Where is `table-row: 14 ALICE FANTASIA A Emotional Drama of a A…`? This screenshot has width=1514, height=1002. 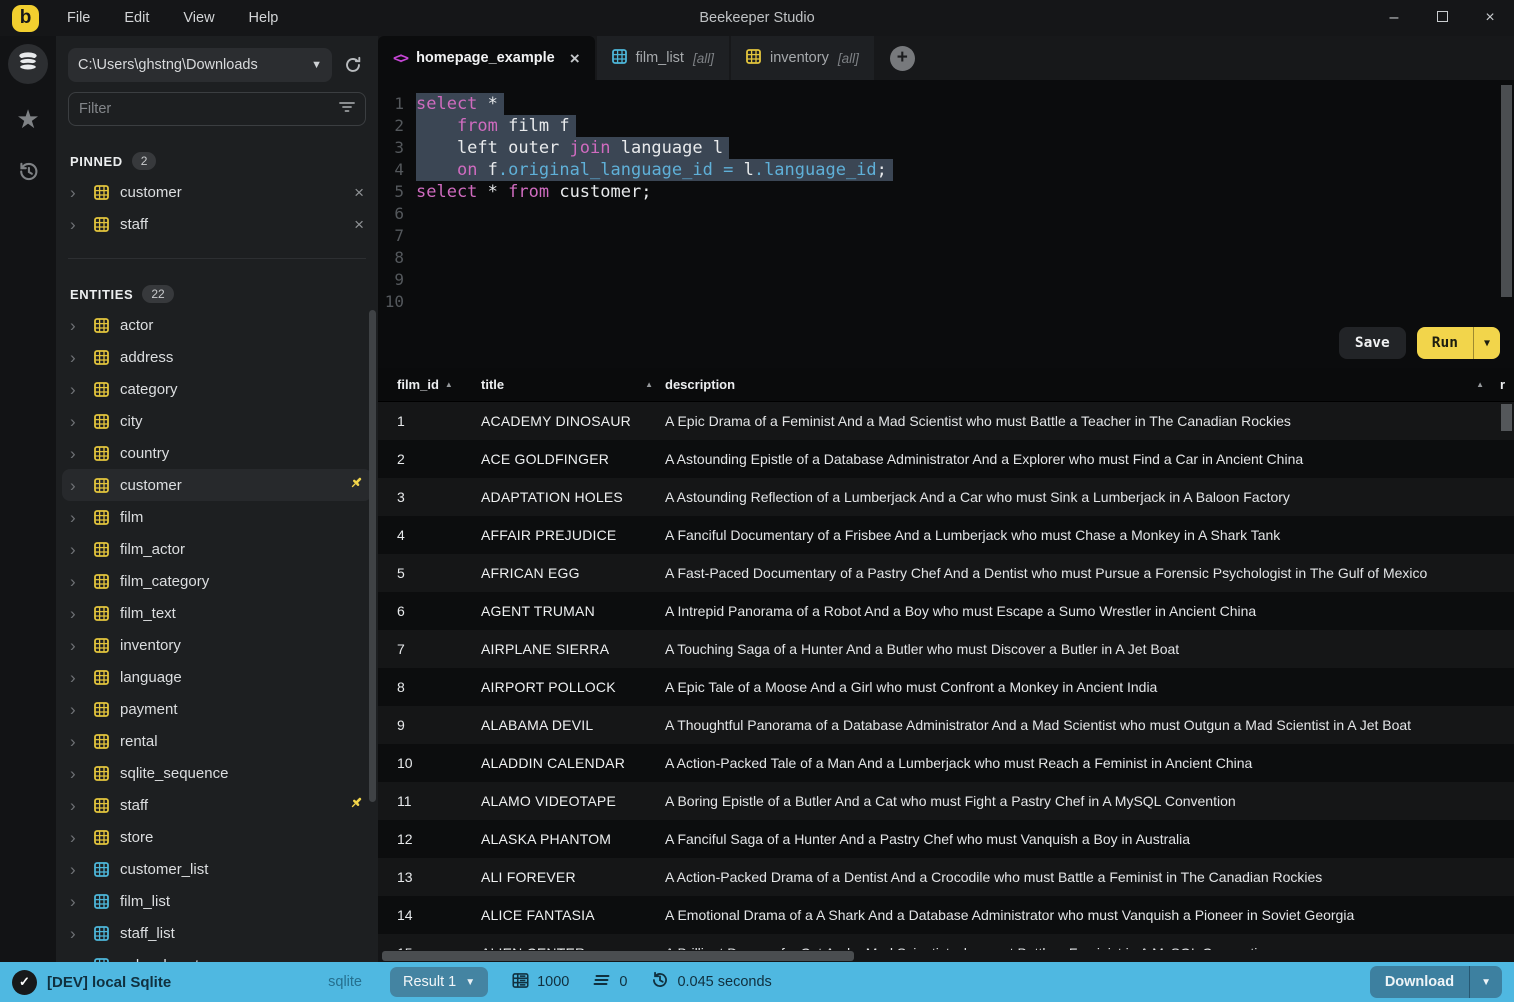
table-row: 14 ALICE FANTASIA A Emotional Drama of a A… is located at coordinates (946, 915).